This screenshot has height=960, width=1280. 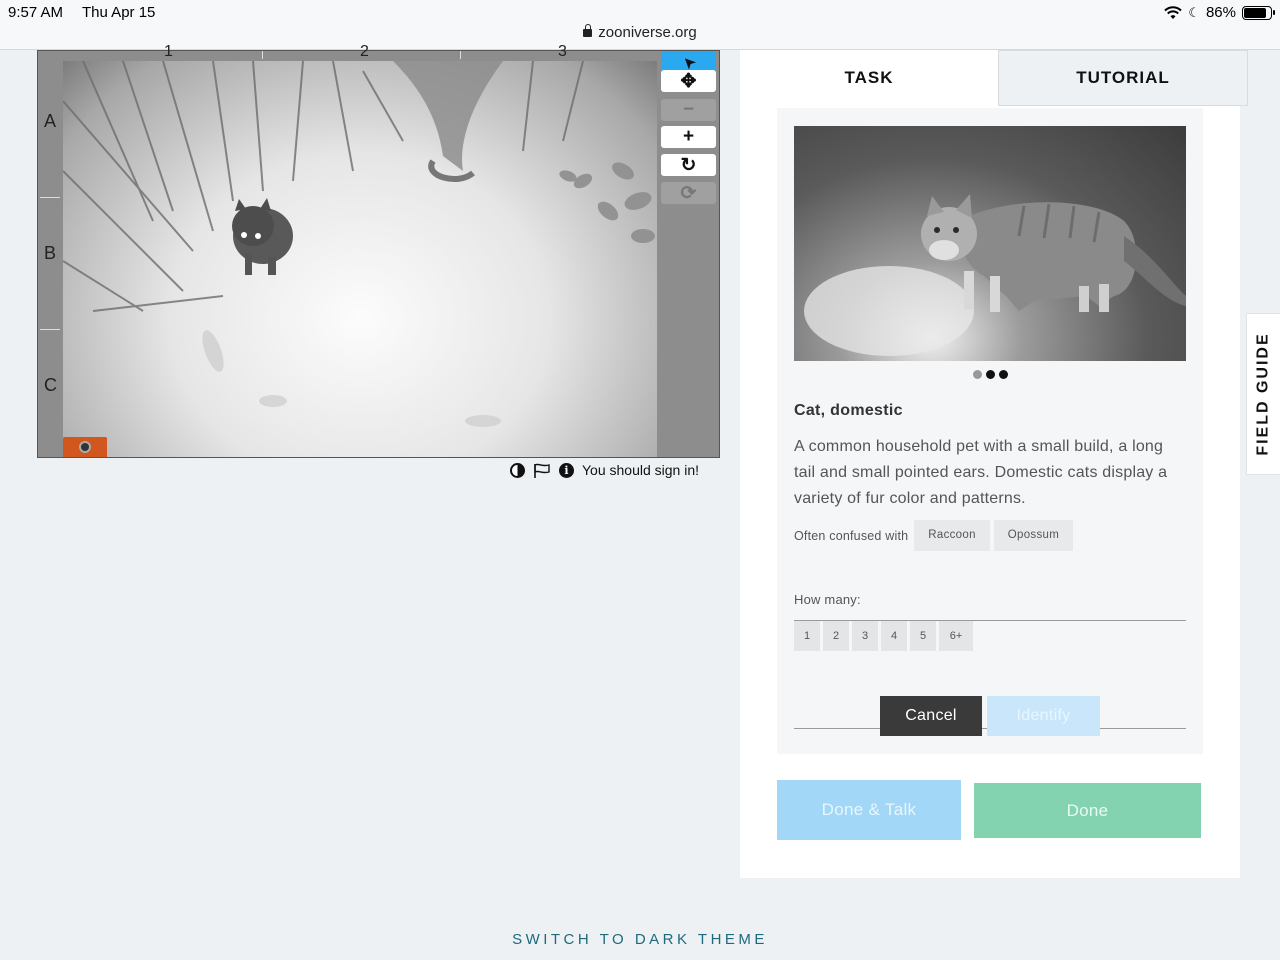 What do you see at coordinates (50, 121) in the screenshot?
I see `row-label: A` at bounding box center [50, 121].